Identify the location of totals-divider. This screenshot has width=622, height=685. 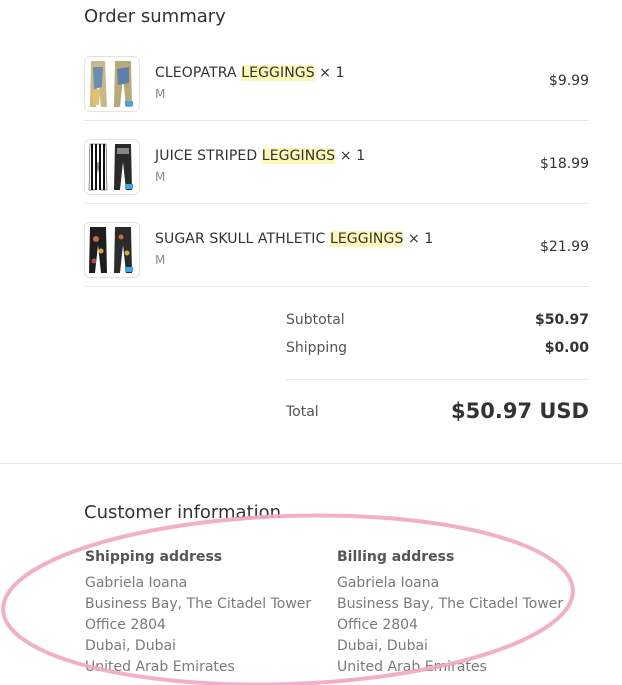
(437, 379).